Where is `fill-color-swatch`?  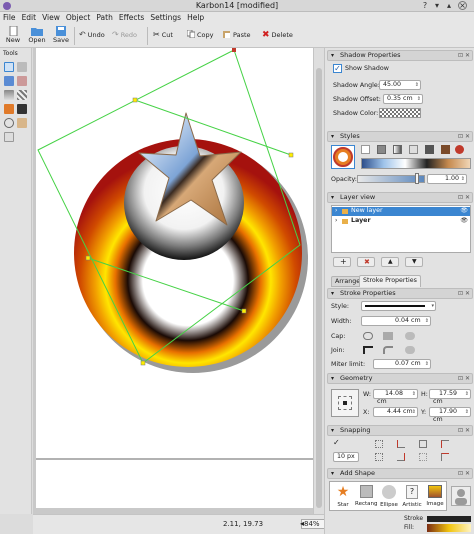
fill-color-swatch is located at coordinates (449, 528).